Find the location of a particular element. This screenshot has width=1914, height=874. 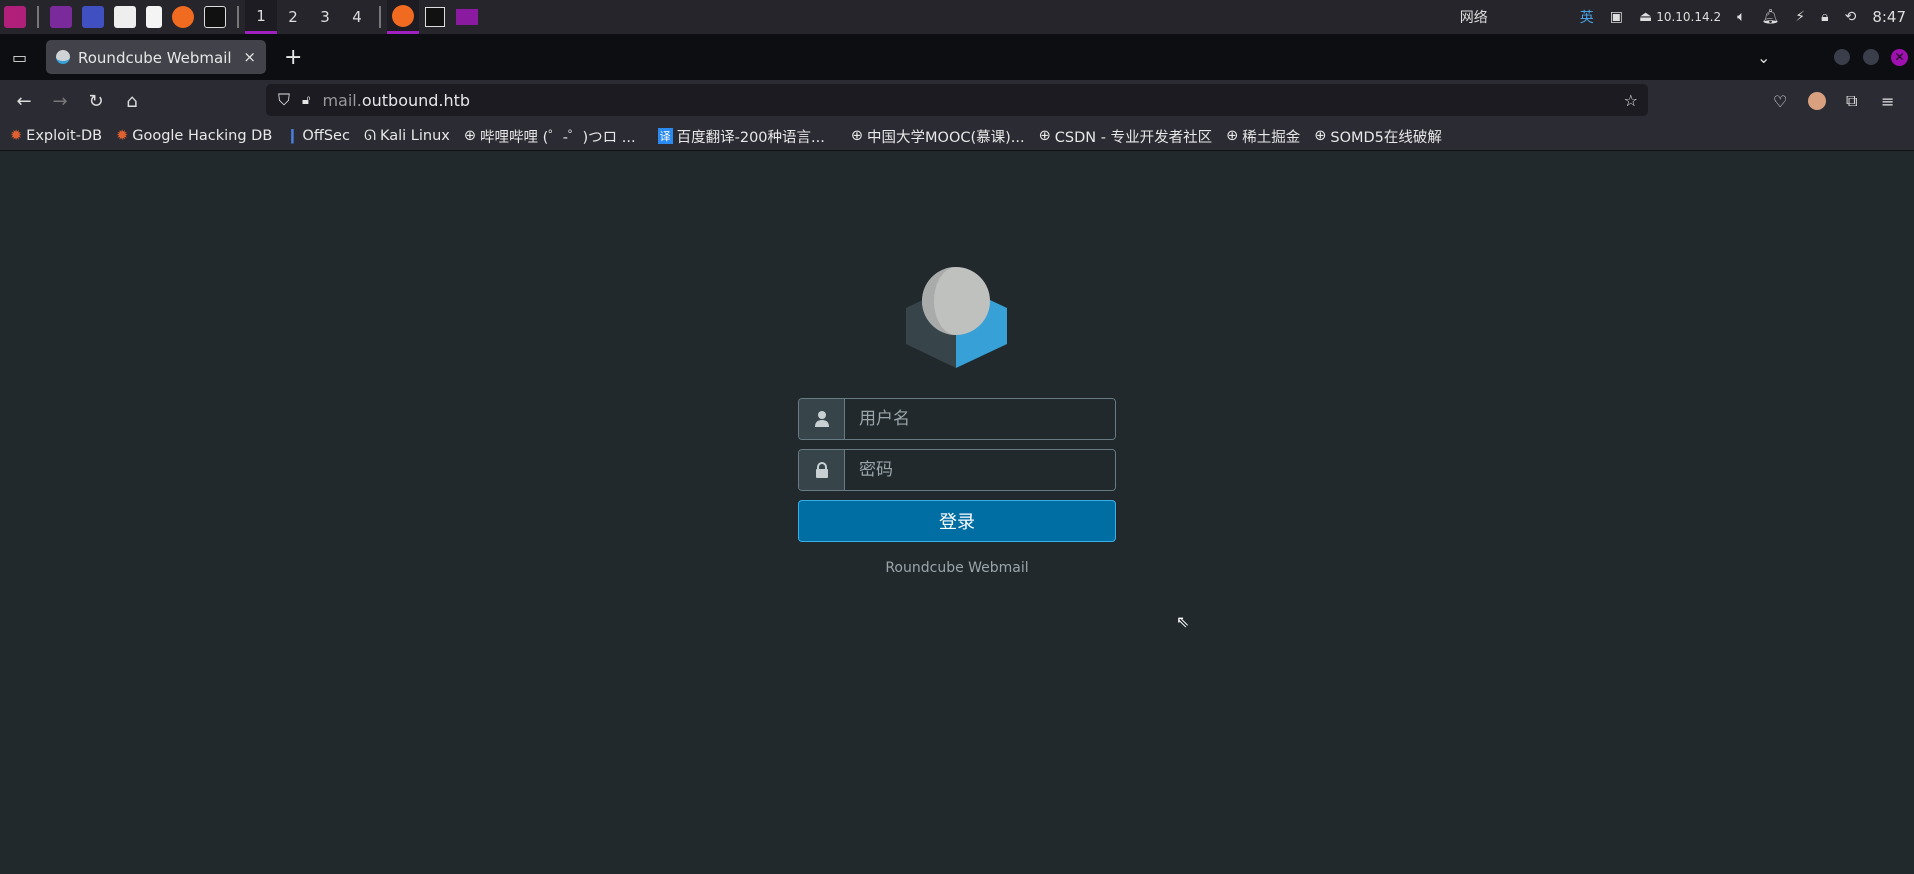

password-input is located at coordinates (980, 470).